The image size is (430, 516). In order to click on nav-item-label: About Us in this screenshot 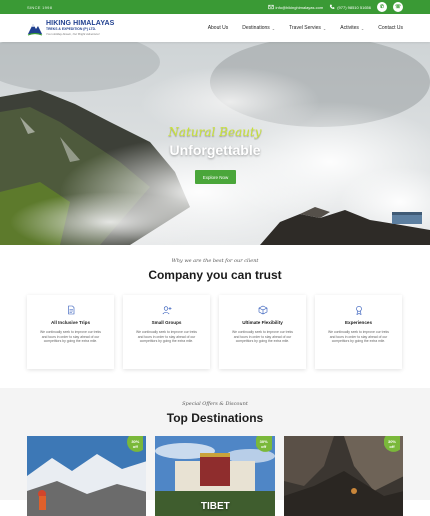, I will do `click(218, 28)`.